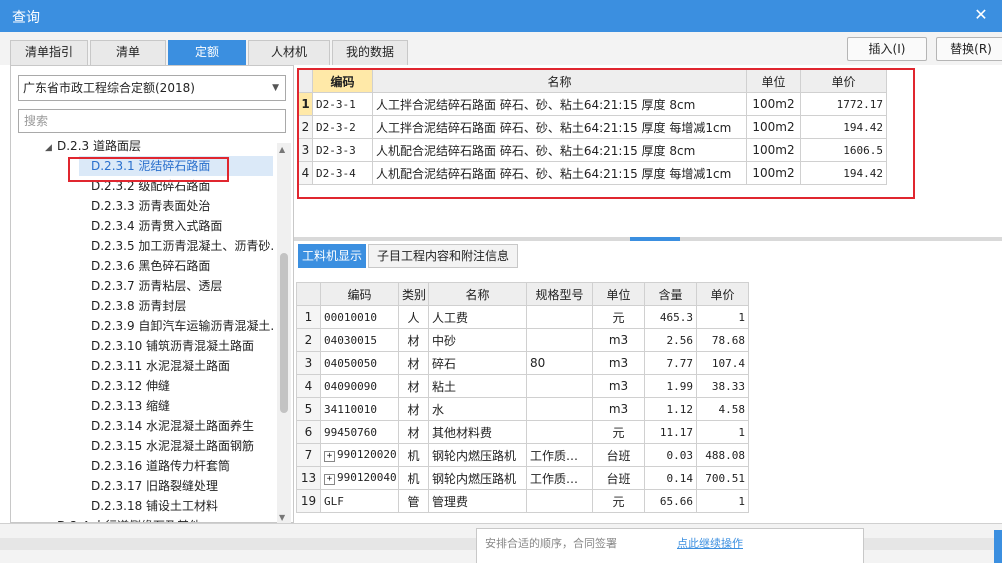  What do you see at coordinates (176, 226) in the screenshot?
I see `tree-node: D.2.3.4 沥青贯入式路面` at bounding box center [176, 226].